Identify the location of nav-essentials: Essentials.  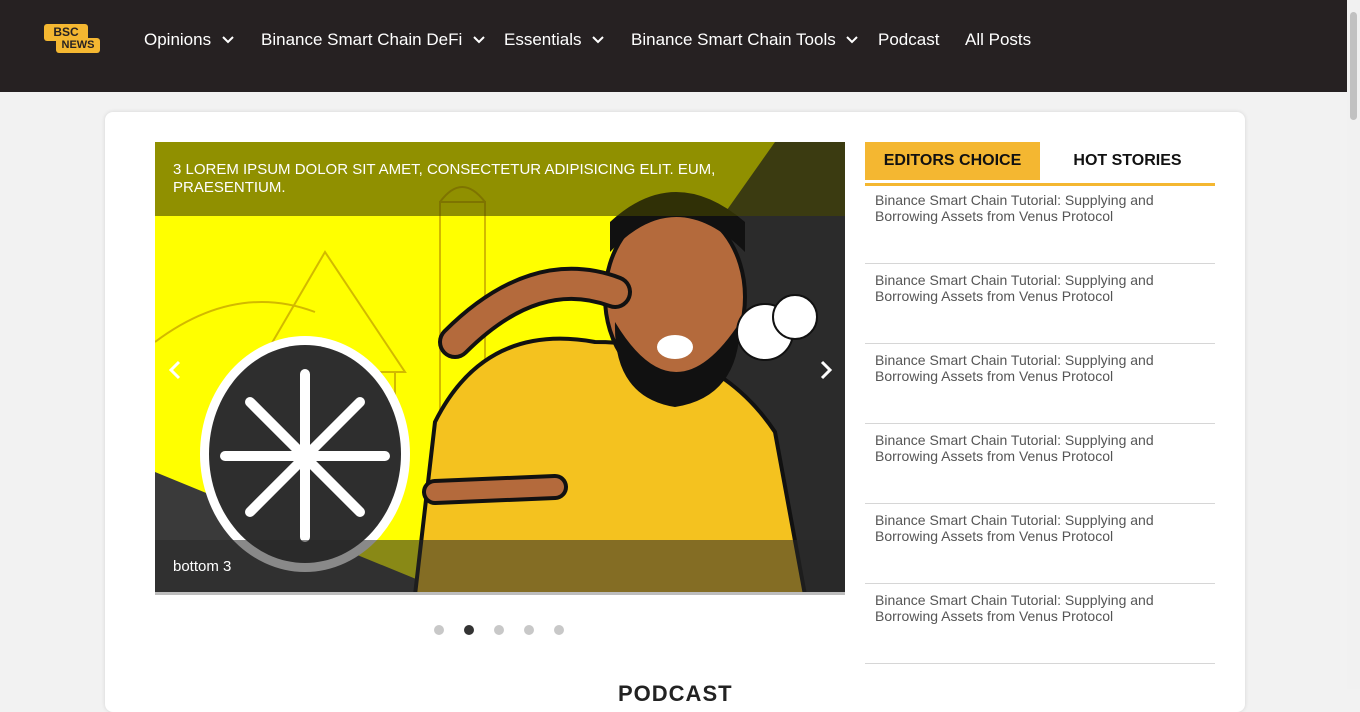
(554, 40).